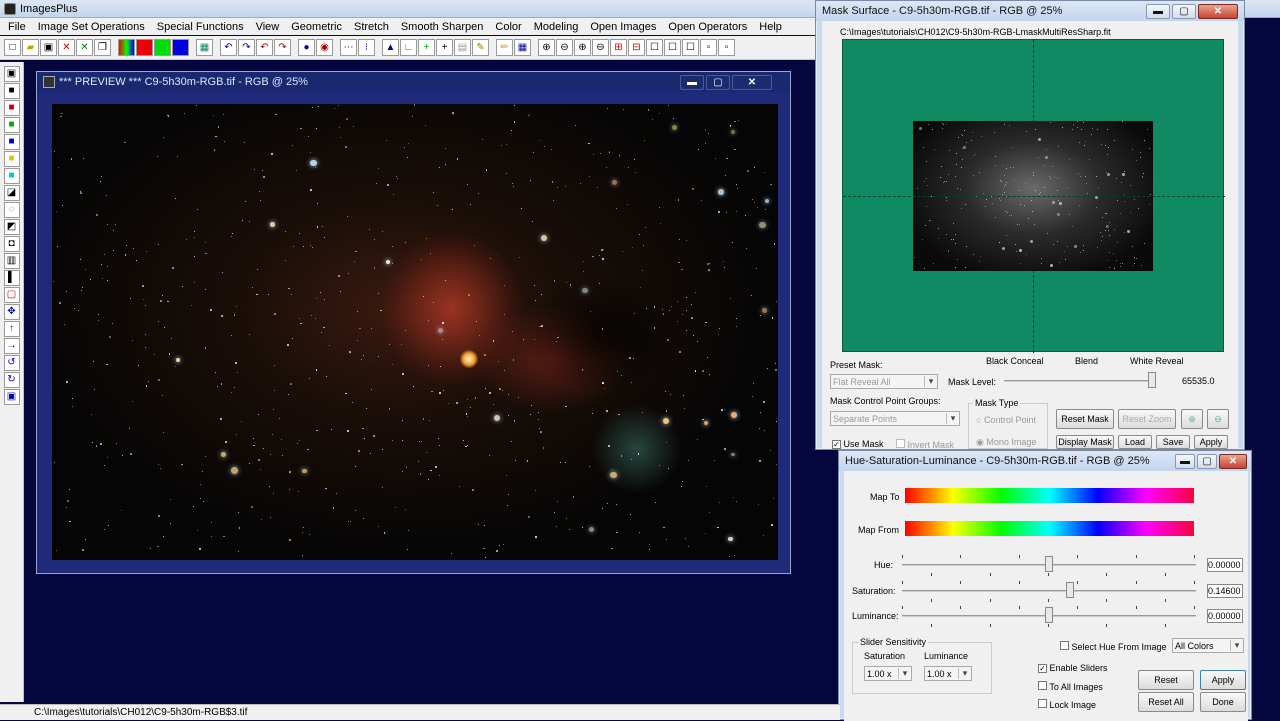 The image size is (1280, 721). What do you see at coordinates (324, 47) in the screenshot?
I see `select-region-icon: ◉` at bounding box center [324, 47].